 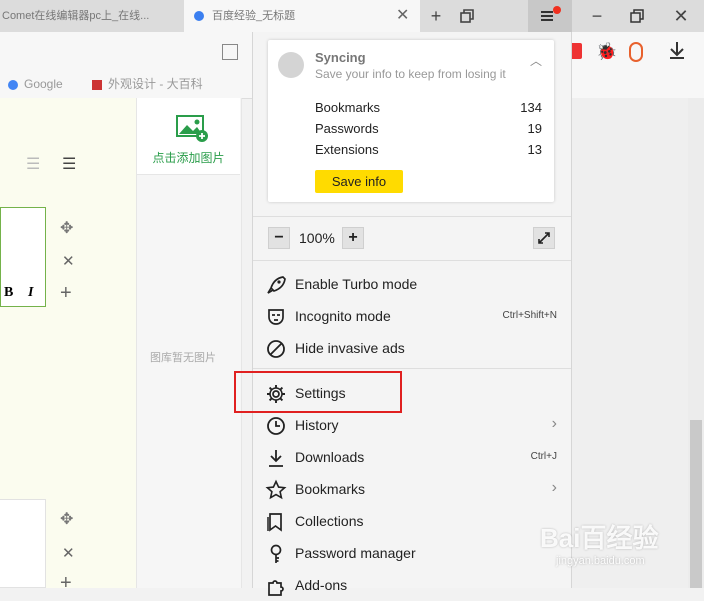 What do you see at coordinates (276, 285) in the screenshot?
I see `rocket-icon` at bounding box center [276, 285].